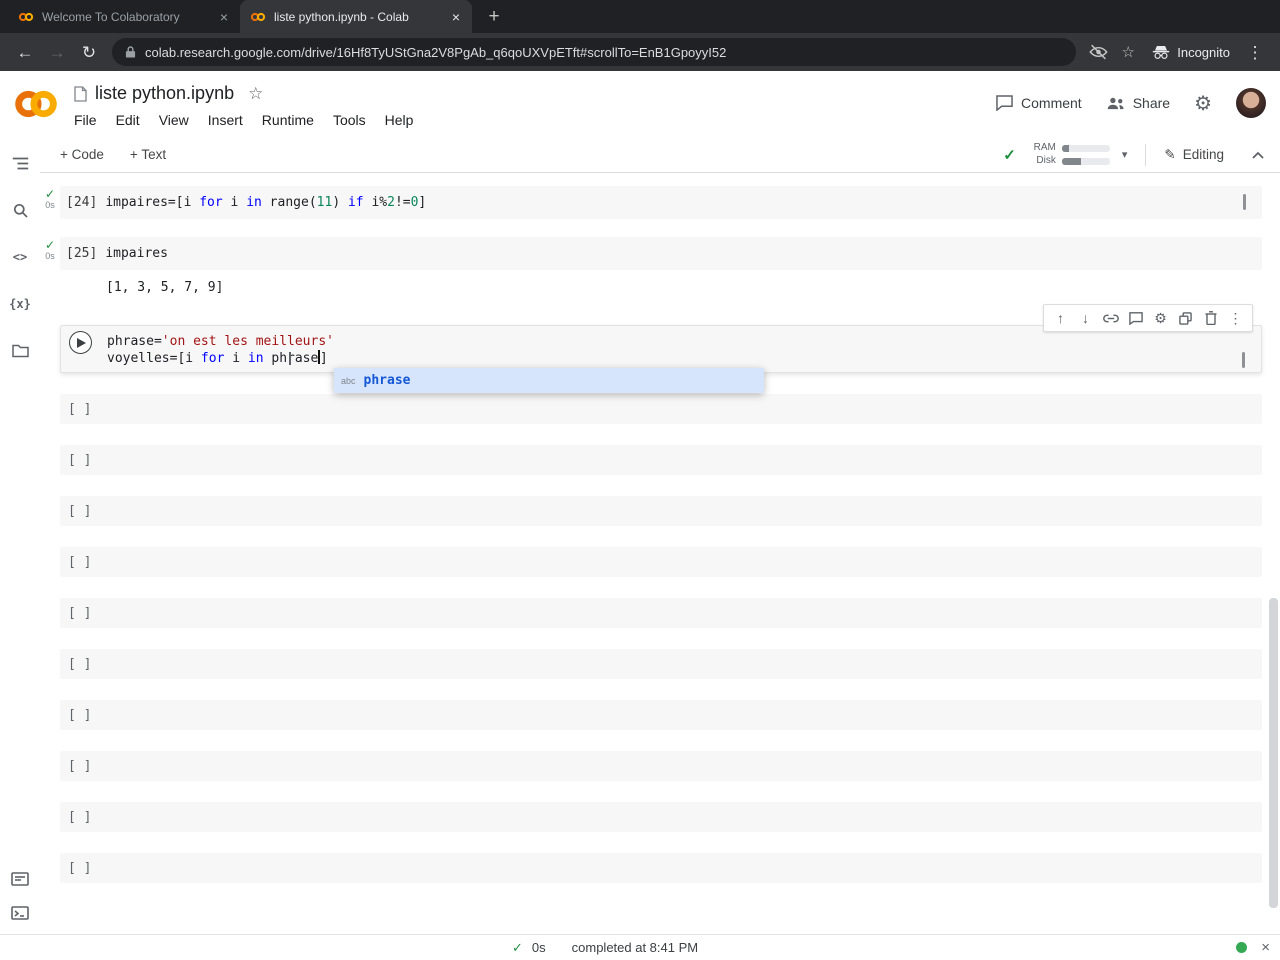 Image resolution: width=1280 pixels, height=960 pixels. What do you see at coordinates (1161, 52) in the screenshot?
I see `incognito-icon` at bounding box center [1161, 52].